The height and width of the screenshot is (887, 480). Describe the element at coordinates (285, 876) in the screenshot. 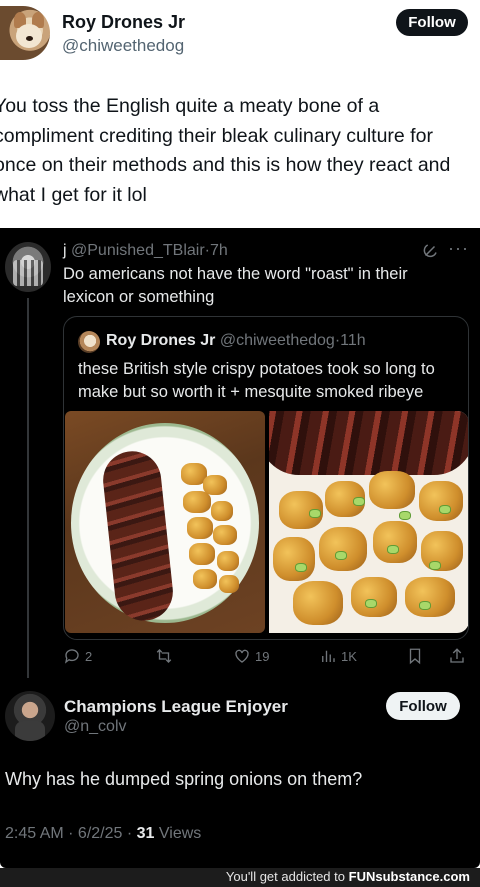

I see `watermark-prefix: You'll get addicted to` at that location.